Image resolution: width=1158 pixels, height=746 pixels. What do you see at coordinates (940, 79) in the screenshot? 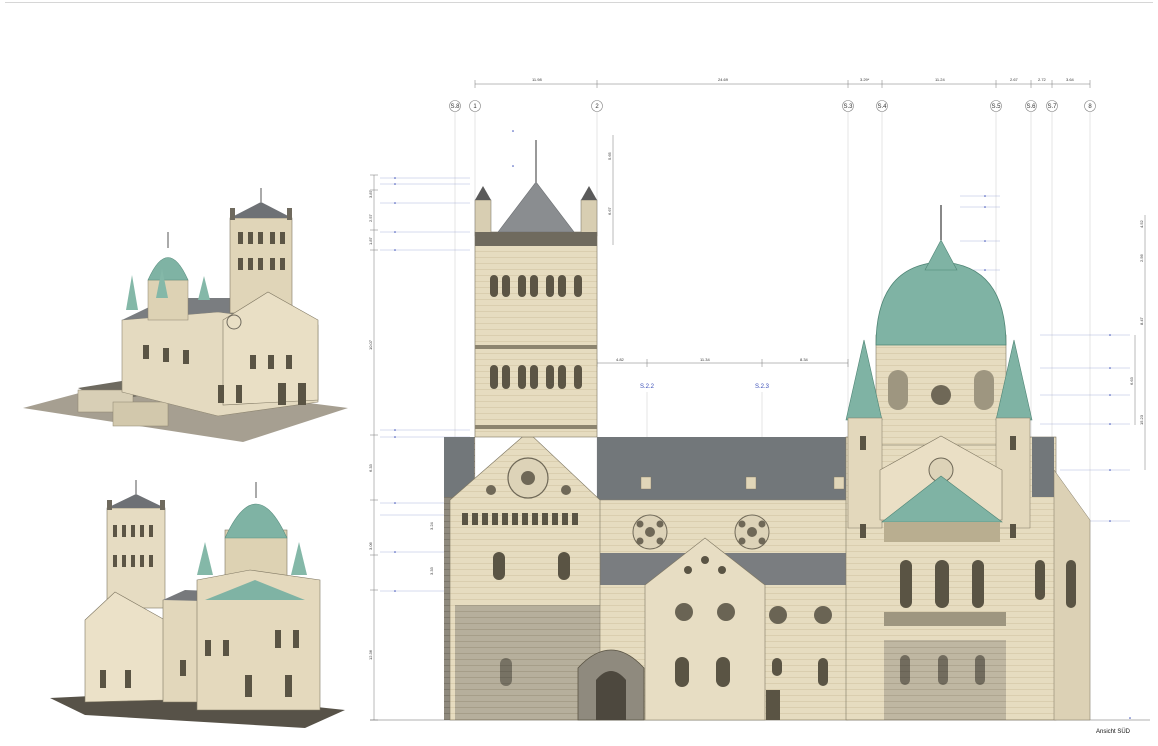
I see `top-dimension: 11.24` at bounding box center [940, 79].